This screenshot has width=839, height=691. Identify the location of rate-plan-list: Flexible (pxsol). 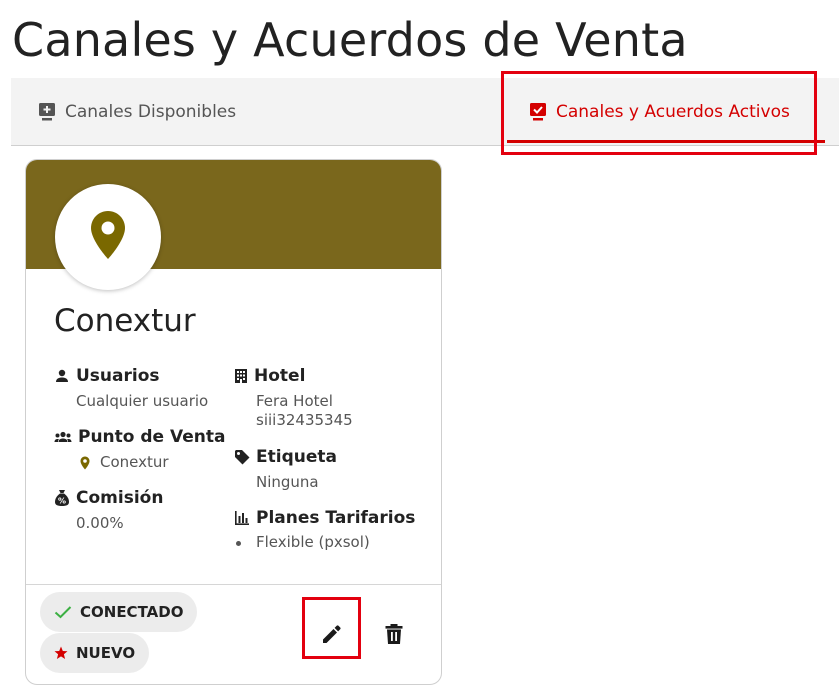
(324, 542).